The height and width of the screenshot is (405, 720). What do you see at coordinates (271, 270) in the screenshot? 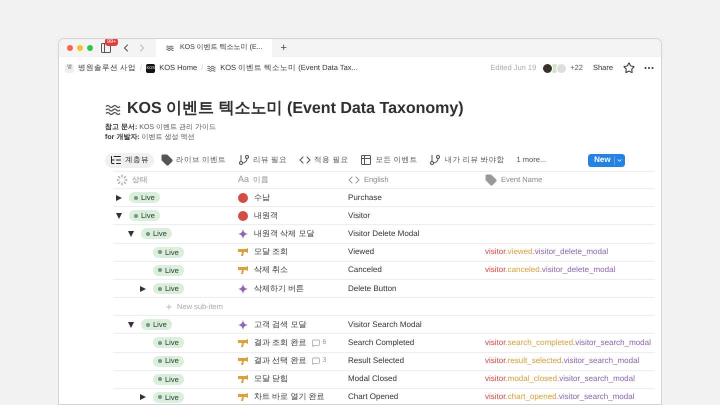
I see `row-name: 삭제 취소` at bounding box center [271, 270].